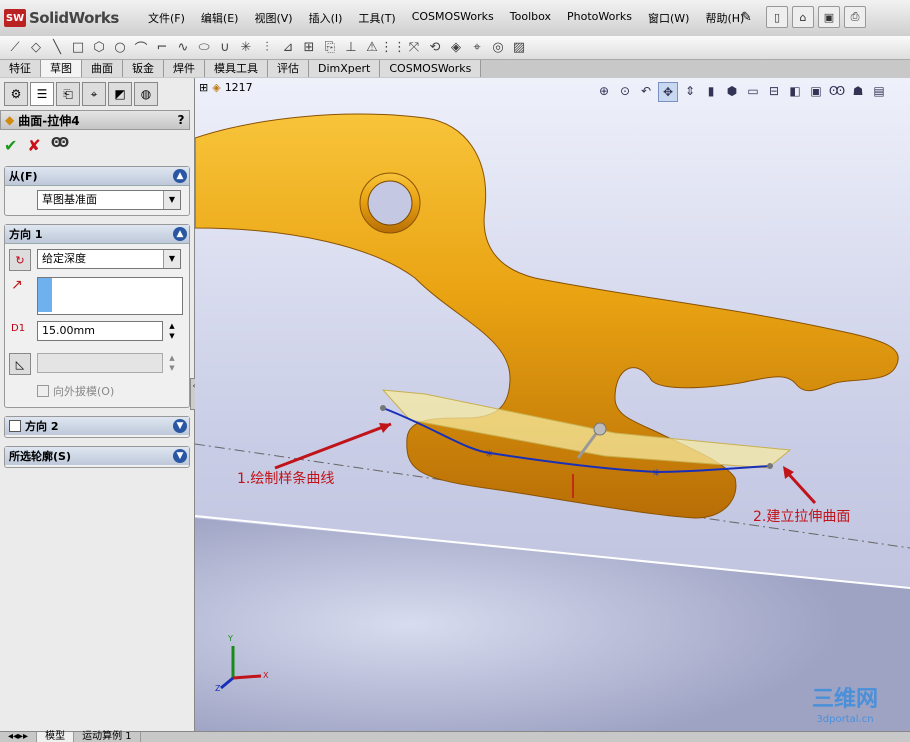 This screenshot has width=910, height=742. I want to click on rotate-view-icon: ⇕, so click(690, 91).